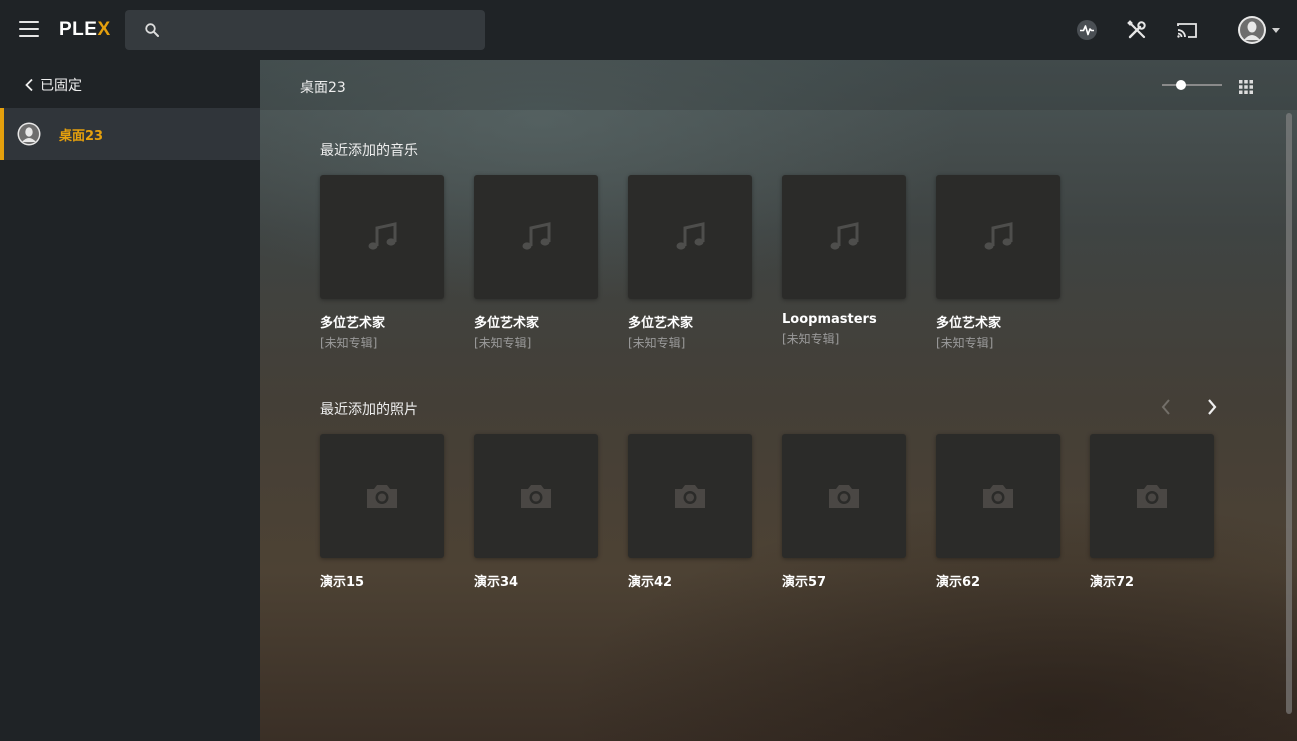 Image resolution: width=1297 pixels, height=741 pixels. I want to click on hamburger-menu-icon, so click(29, 30).